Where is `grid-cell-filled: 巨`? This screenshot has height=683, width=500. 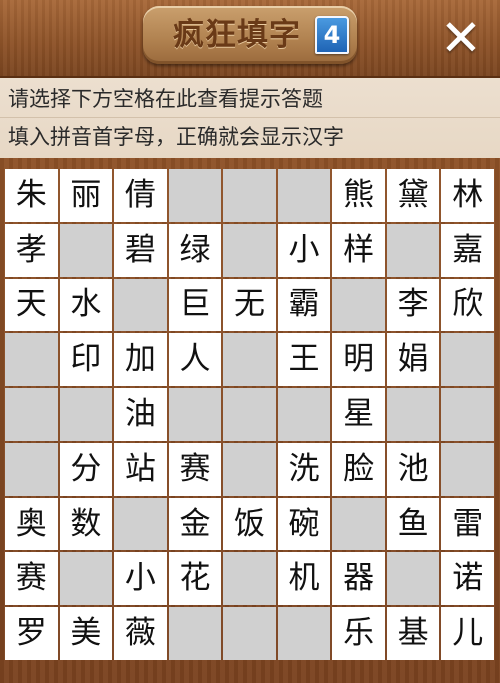
grid-cell-filled: 巨 is located at coordinates (195, 305).